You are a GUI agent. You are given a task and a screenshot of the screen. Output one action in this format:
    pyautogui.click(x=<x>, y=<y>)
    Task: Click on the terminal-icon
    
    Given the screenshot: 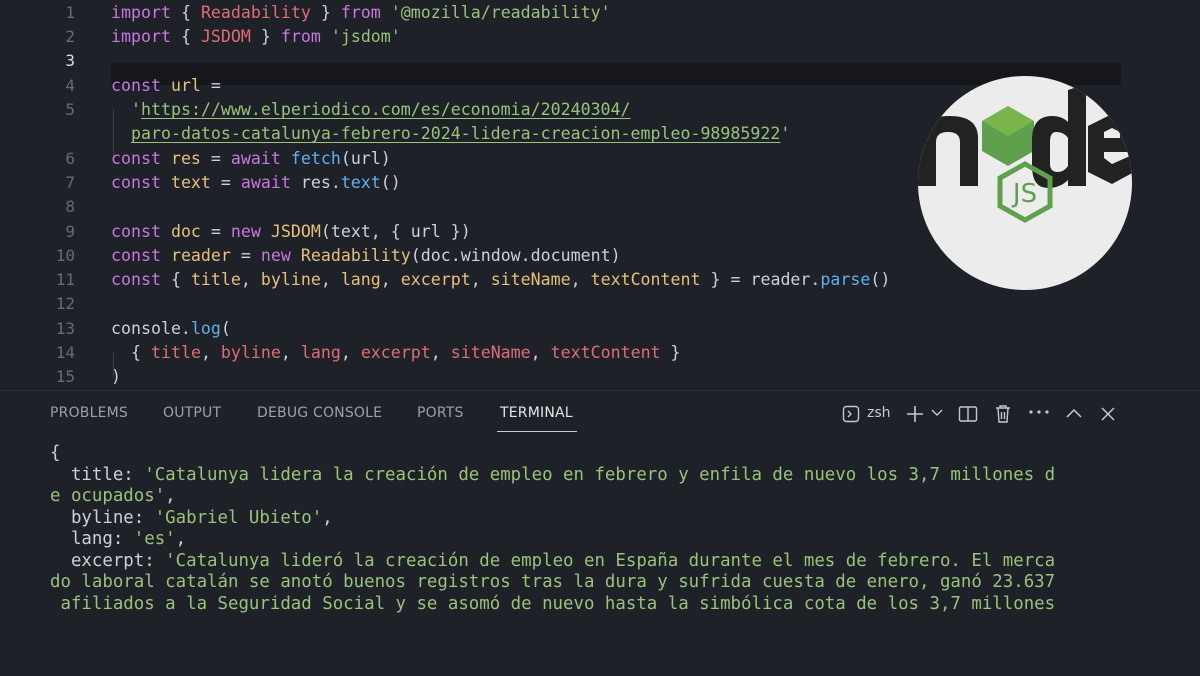 What is the action you would take?
    pyautogui.click(x=851, y=414)
    